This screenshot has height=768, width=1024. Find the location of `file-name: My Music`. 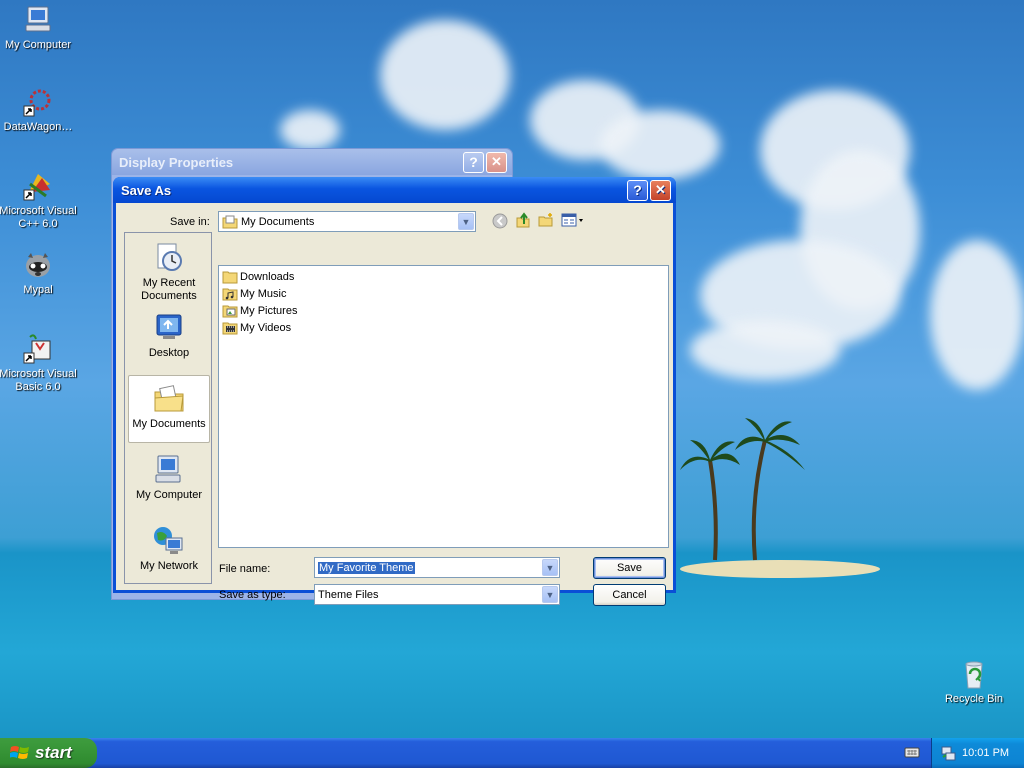

file-name: My Music is located at coordinates (263, 293).